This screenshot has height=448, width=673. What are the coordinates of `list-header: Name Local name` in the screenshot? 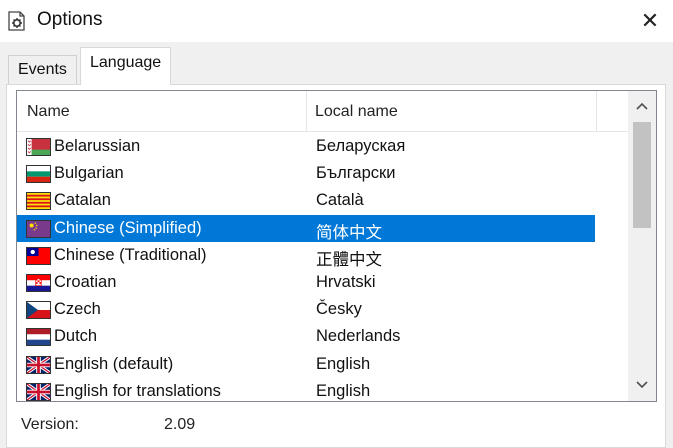 It's located at (323, 111).